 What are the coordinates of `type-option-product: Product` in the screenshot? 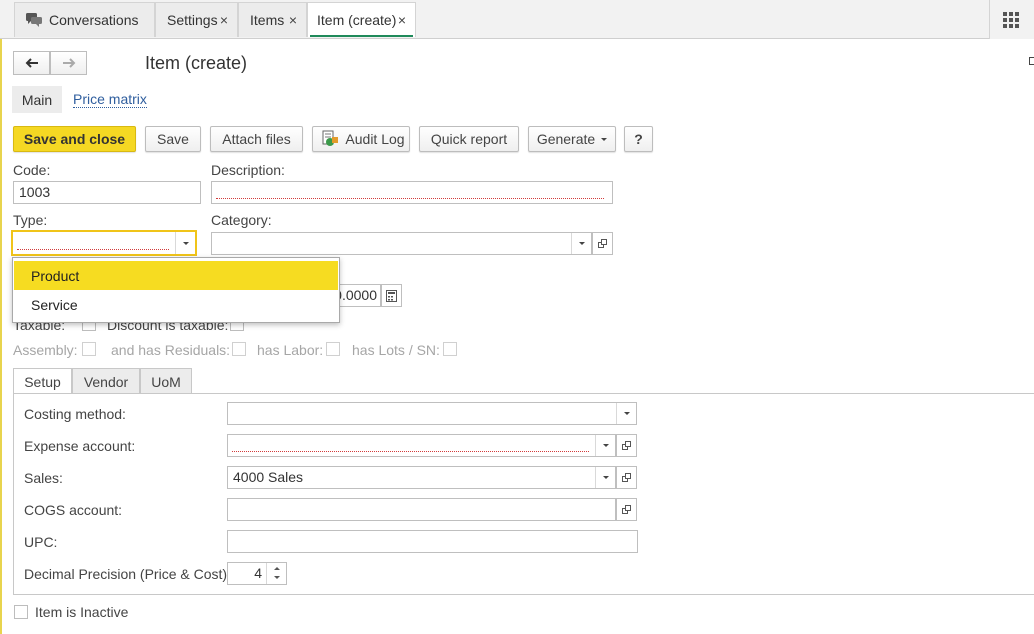 It's located at (176, 275).